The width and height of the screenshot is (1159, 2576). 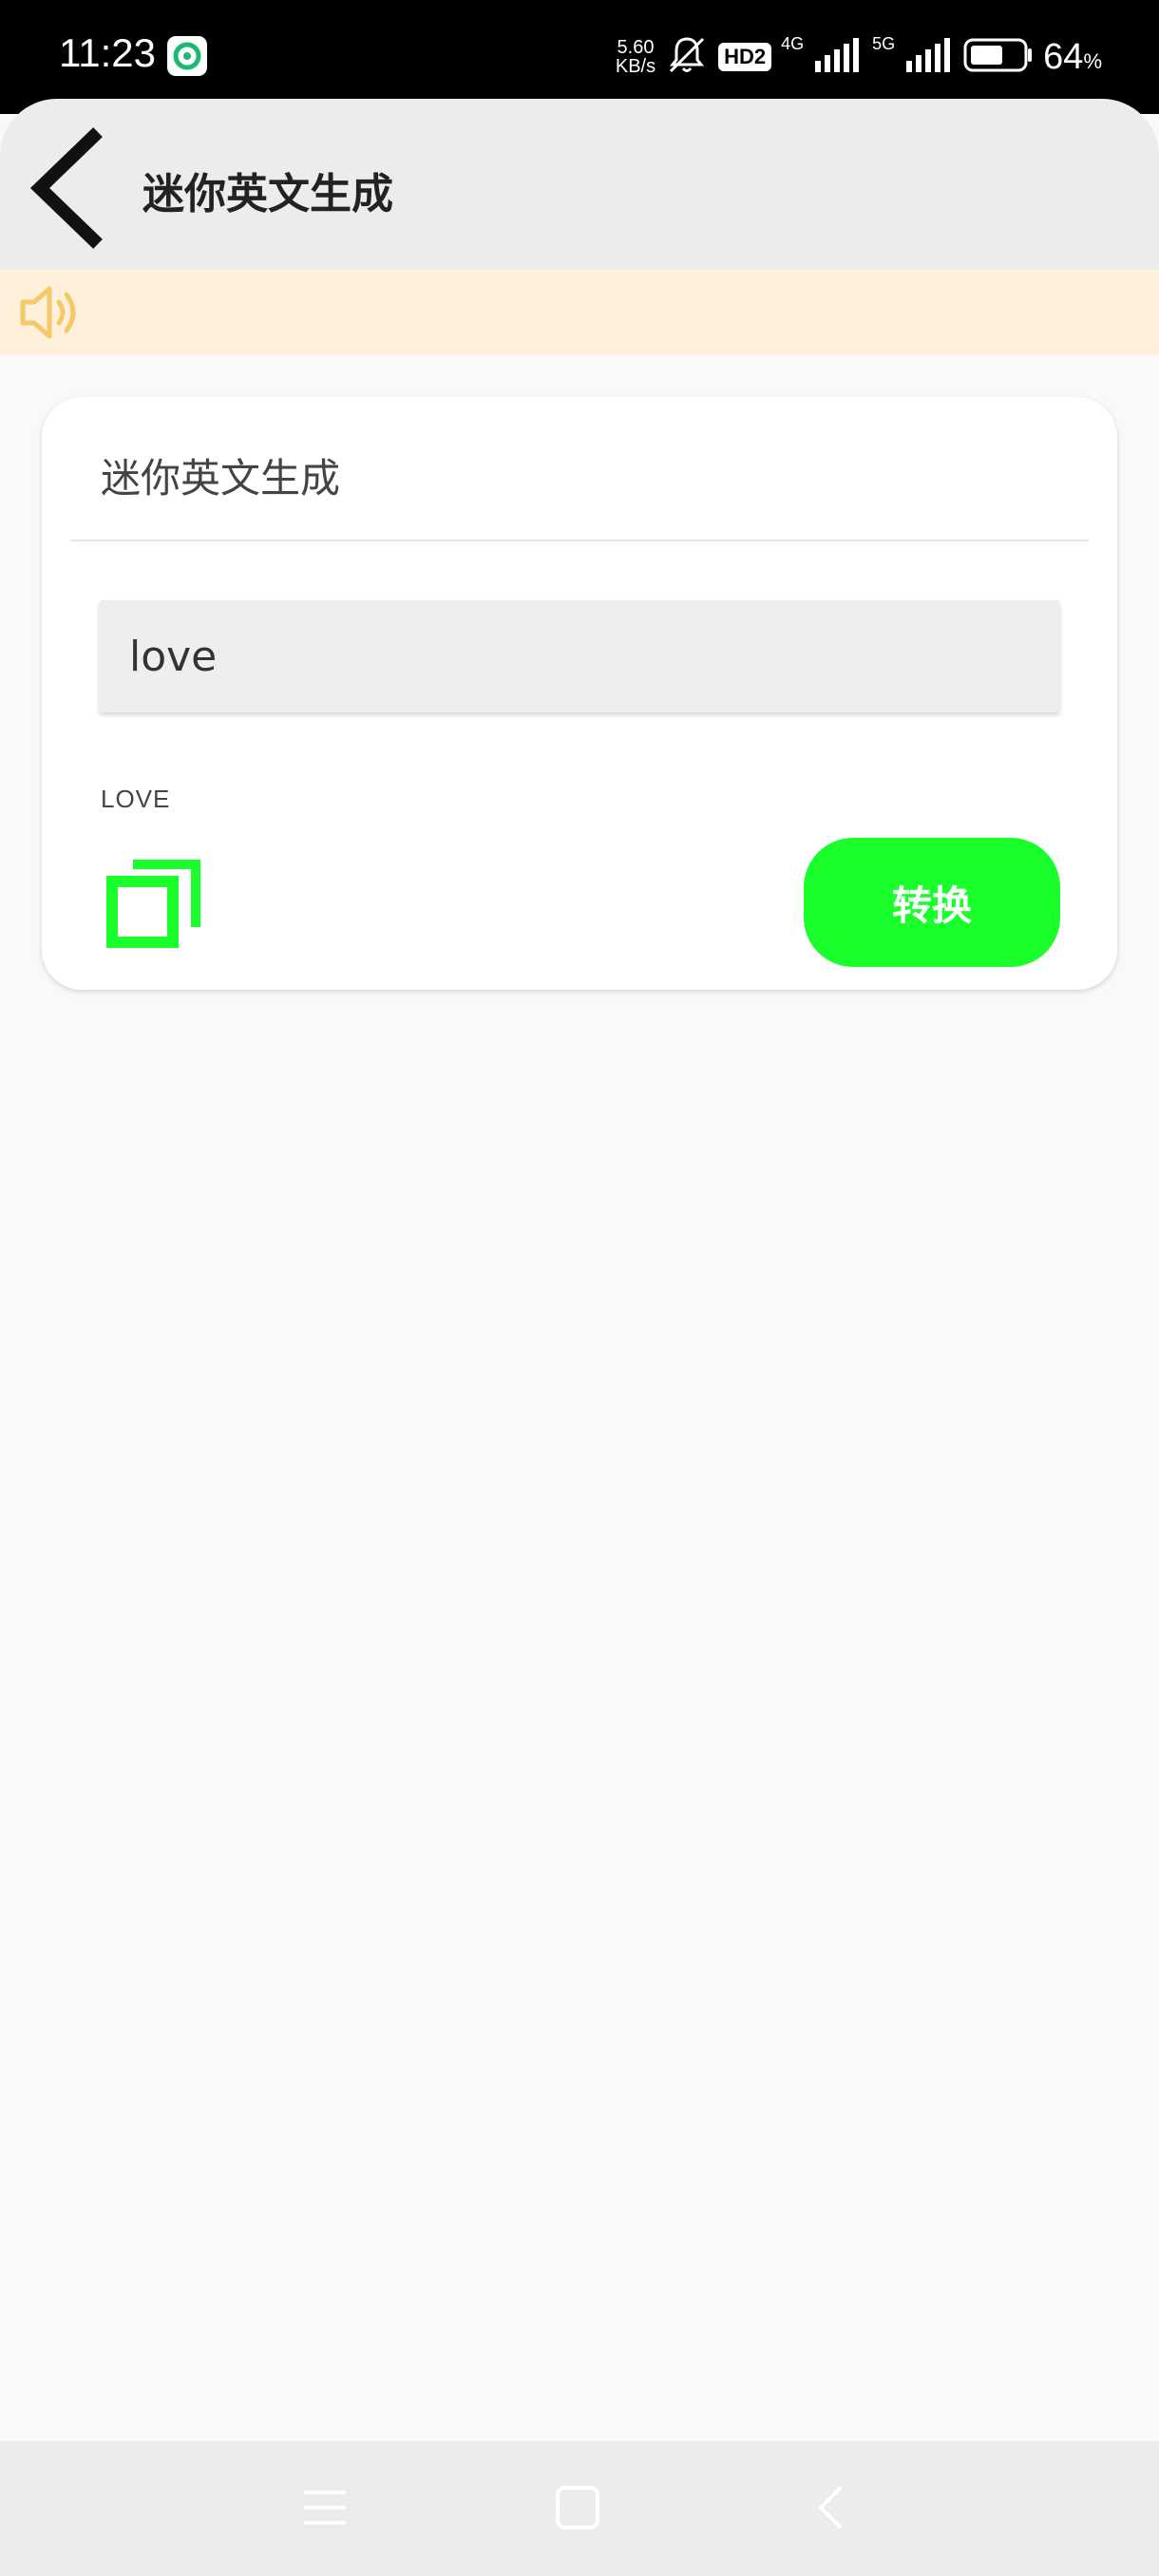 What do you see at coordinates (998, 57) in the screenshot?
I see `battery-icon` at bounding box center [998, 57].